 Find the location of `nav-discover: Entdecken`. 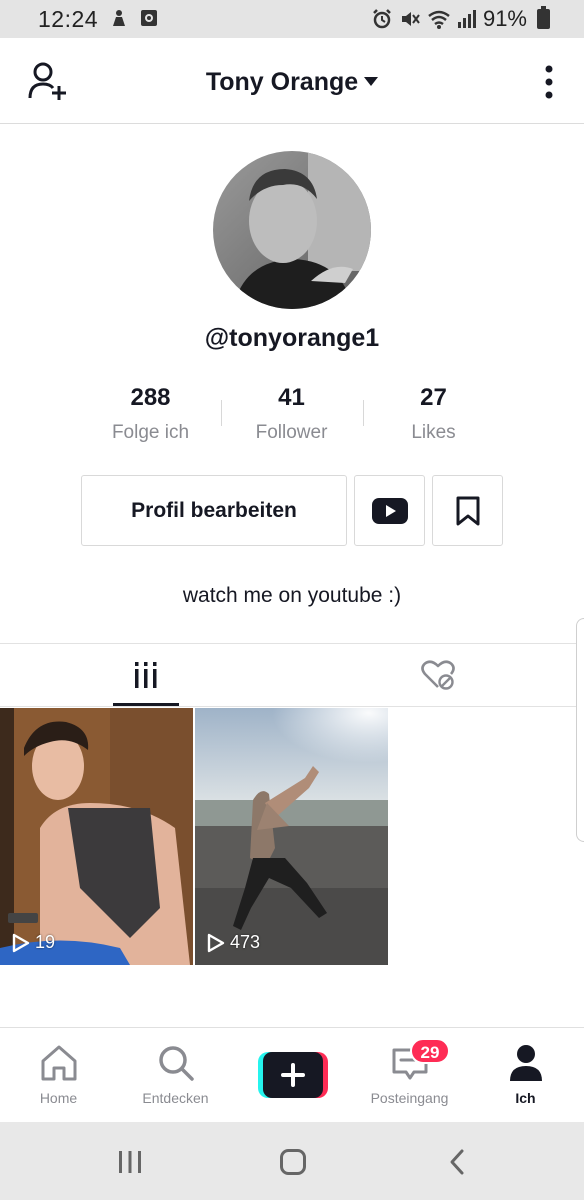

nav-discover: Entdecken is located at coordinates (175, 1075).